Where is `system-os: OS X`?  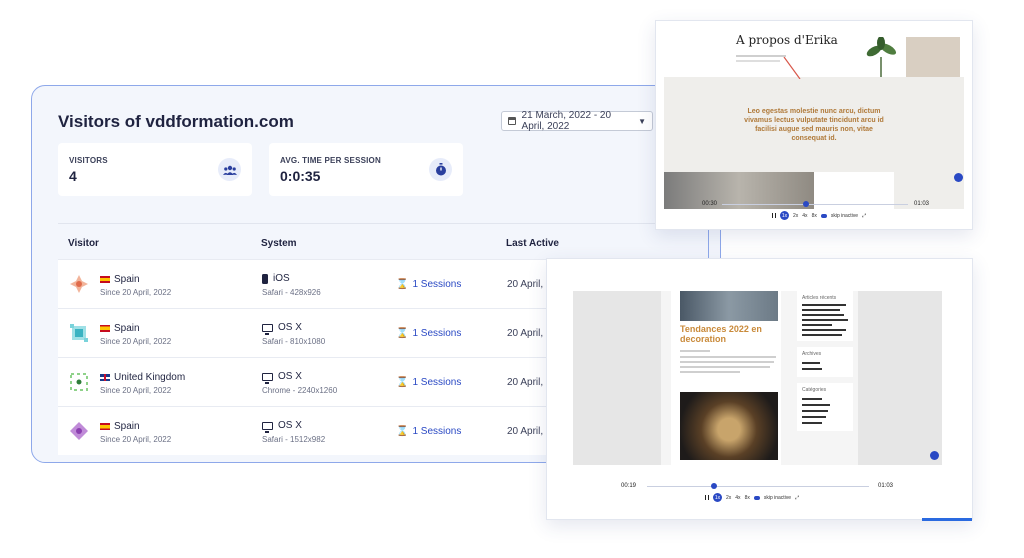
system-os: OS X is located at coordinates (282, 426).